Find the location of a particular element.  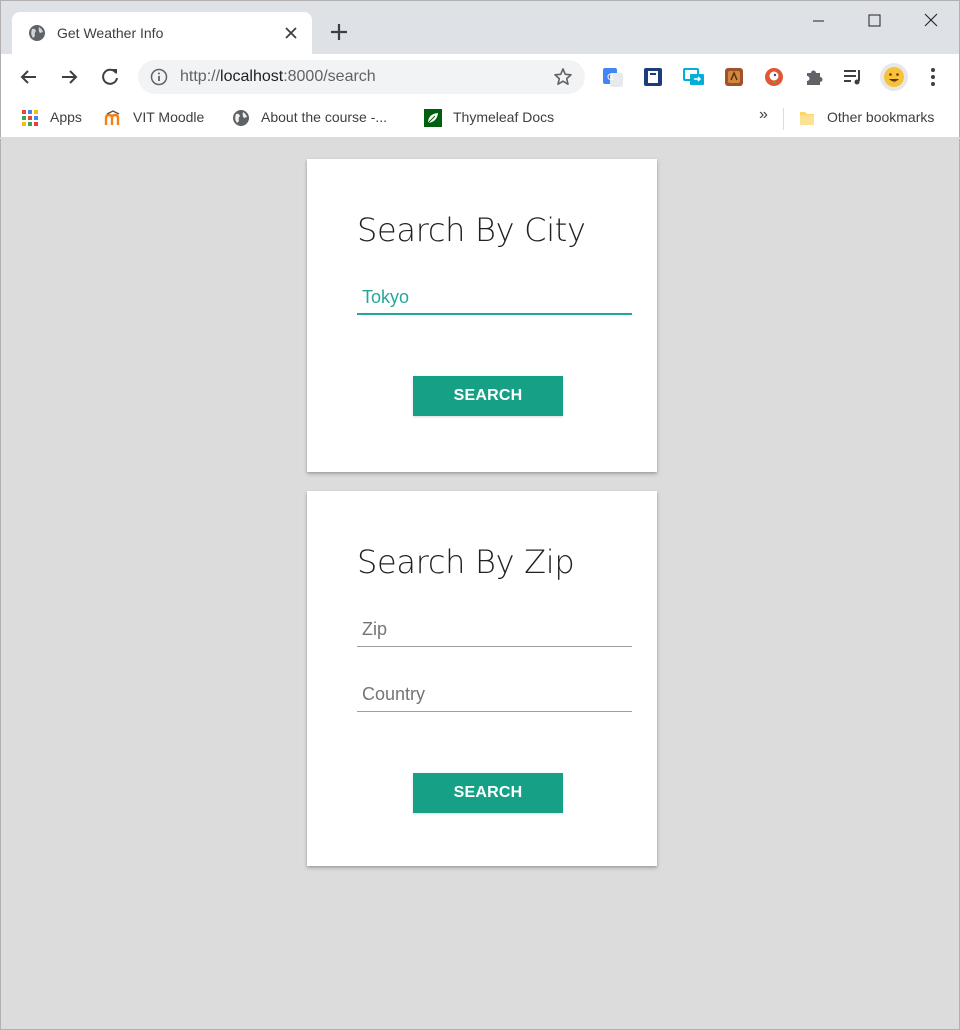

moodle-icon is located at coordinates (112, 117).